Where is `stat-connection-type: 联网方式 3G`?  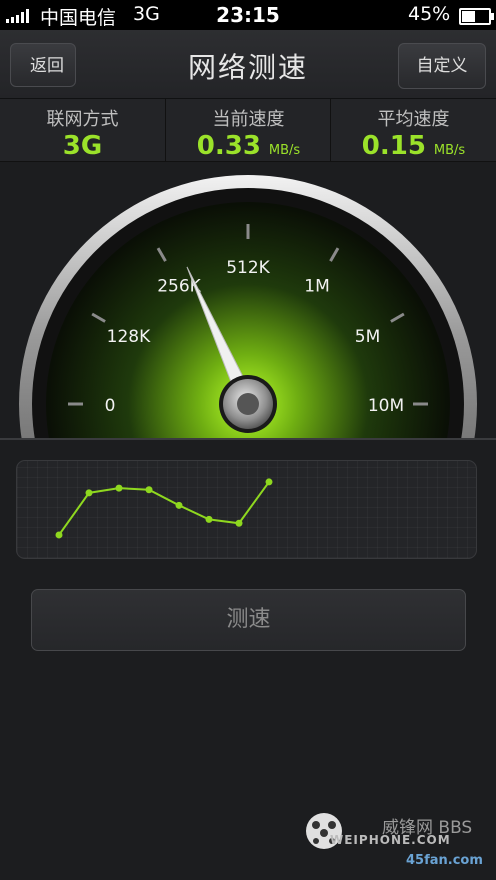
stat-connection-type: 联网方式 3G is located at coordinates (82, 130).